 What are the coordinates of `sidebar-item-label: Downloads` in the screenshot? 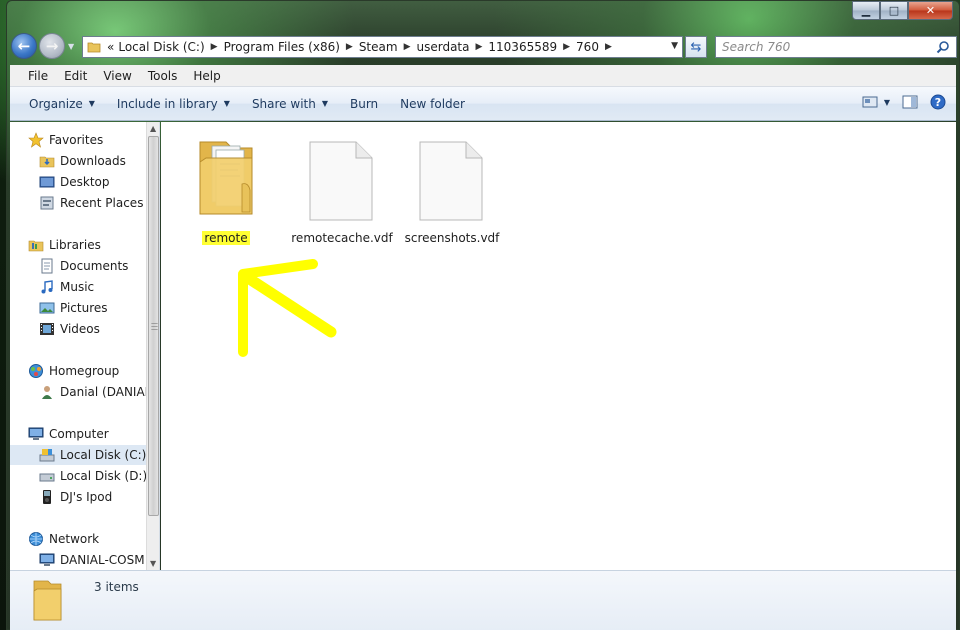 It's located at (93, 161).